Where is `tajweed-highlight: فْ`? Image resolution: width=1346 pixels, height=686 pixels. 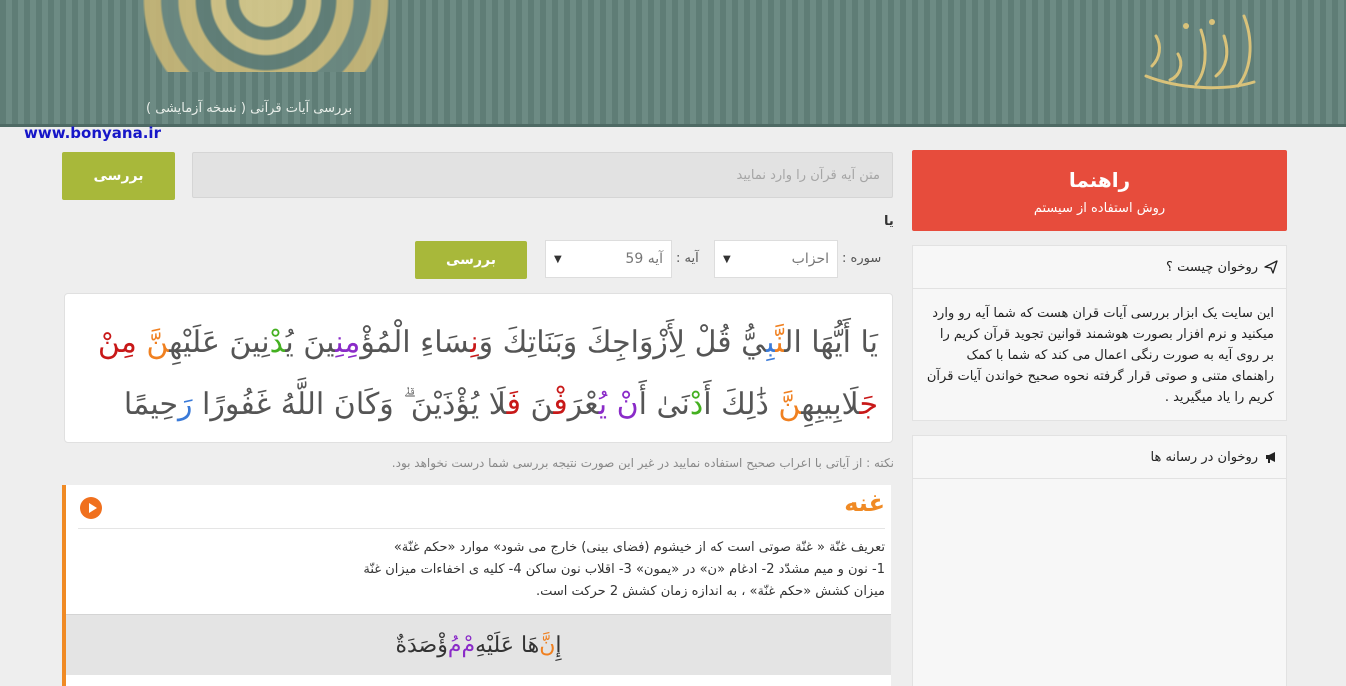
tajweed-highlight: فْ is located at coordinates (560, 404).